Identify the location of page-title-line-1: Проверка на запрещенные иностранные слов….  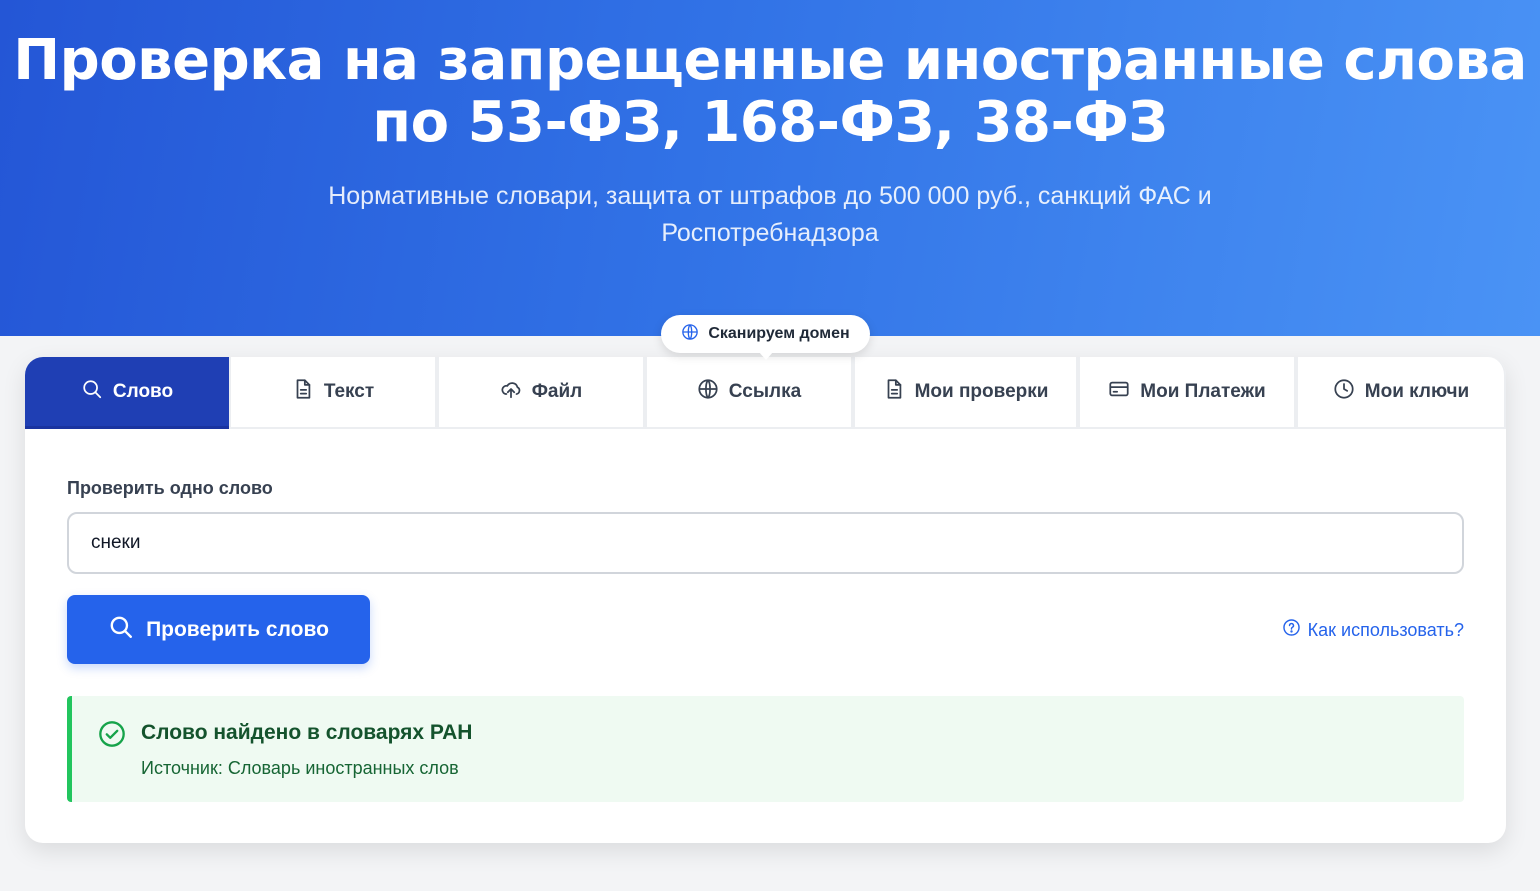
(770, 60).